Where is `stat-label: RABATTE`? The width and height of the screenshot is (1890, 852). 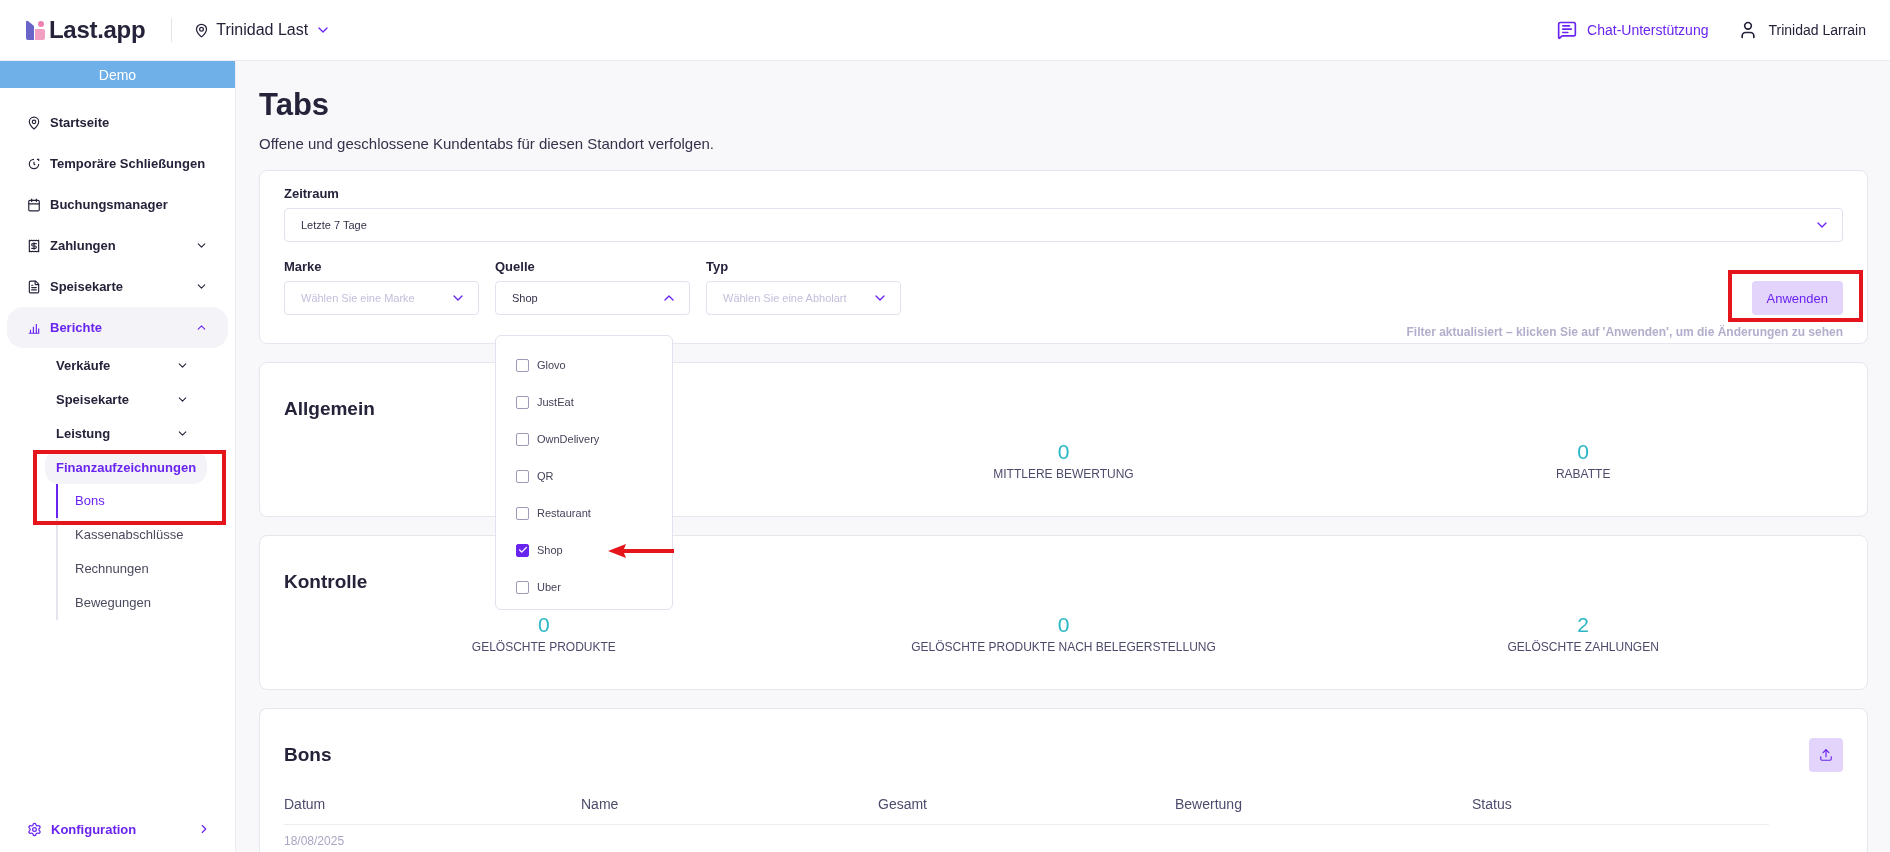
stat-label: RABATTE is located at coordinates (1583, 474).